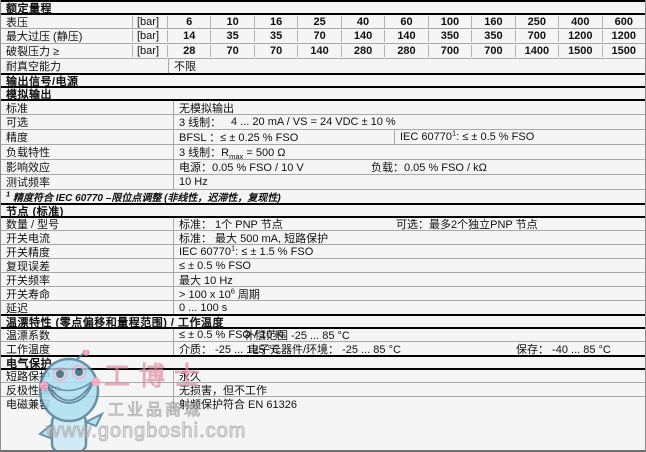  I want to click on row-value: 0 ... 100 s, so click(409, 307).